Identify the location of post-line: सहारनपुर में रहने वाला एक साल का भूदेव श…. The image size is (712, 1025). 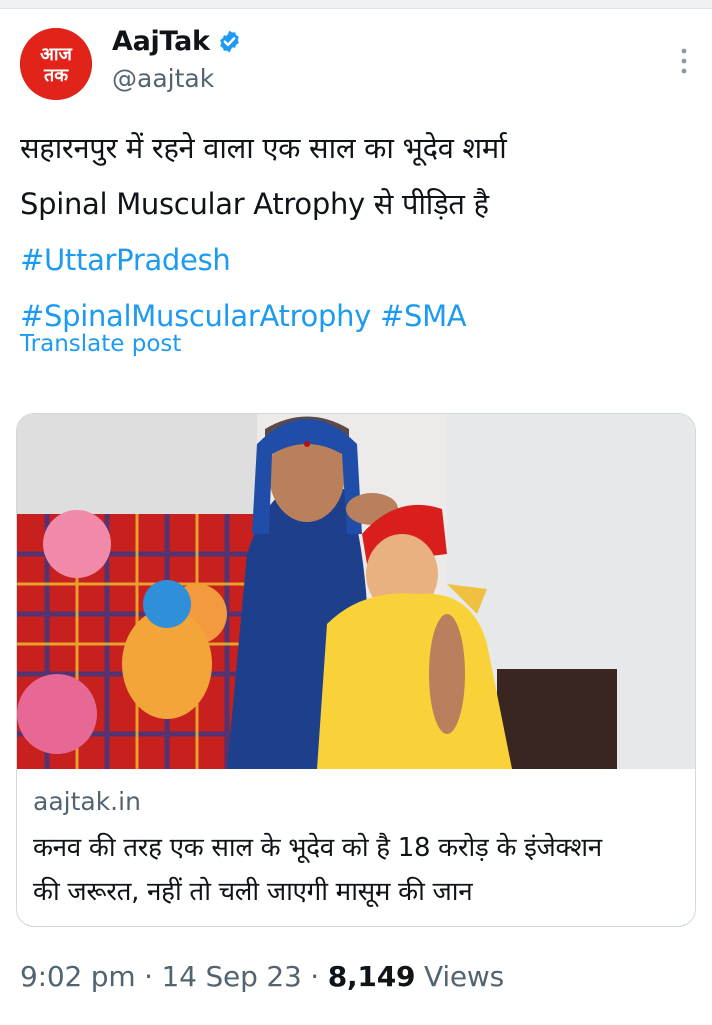
(263, 148).